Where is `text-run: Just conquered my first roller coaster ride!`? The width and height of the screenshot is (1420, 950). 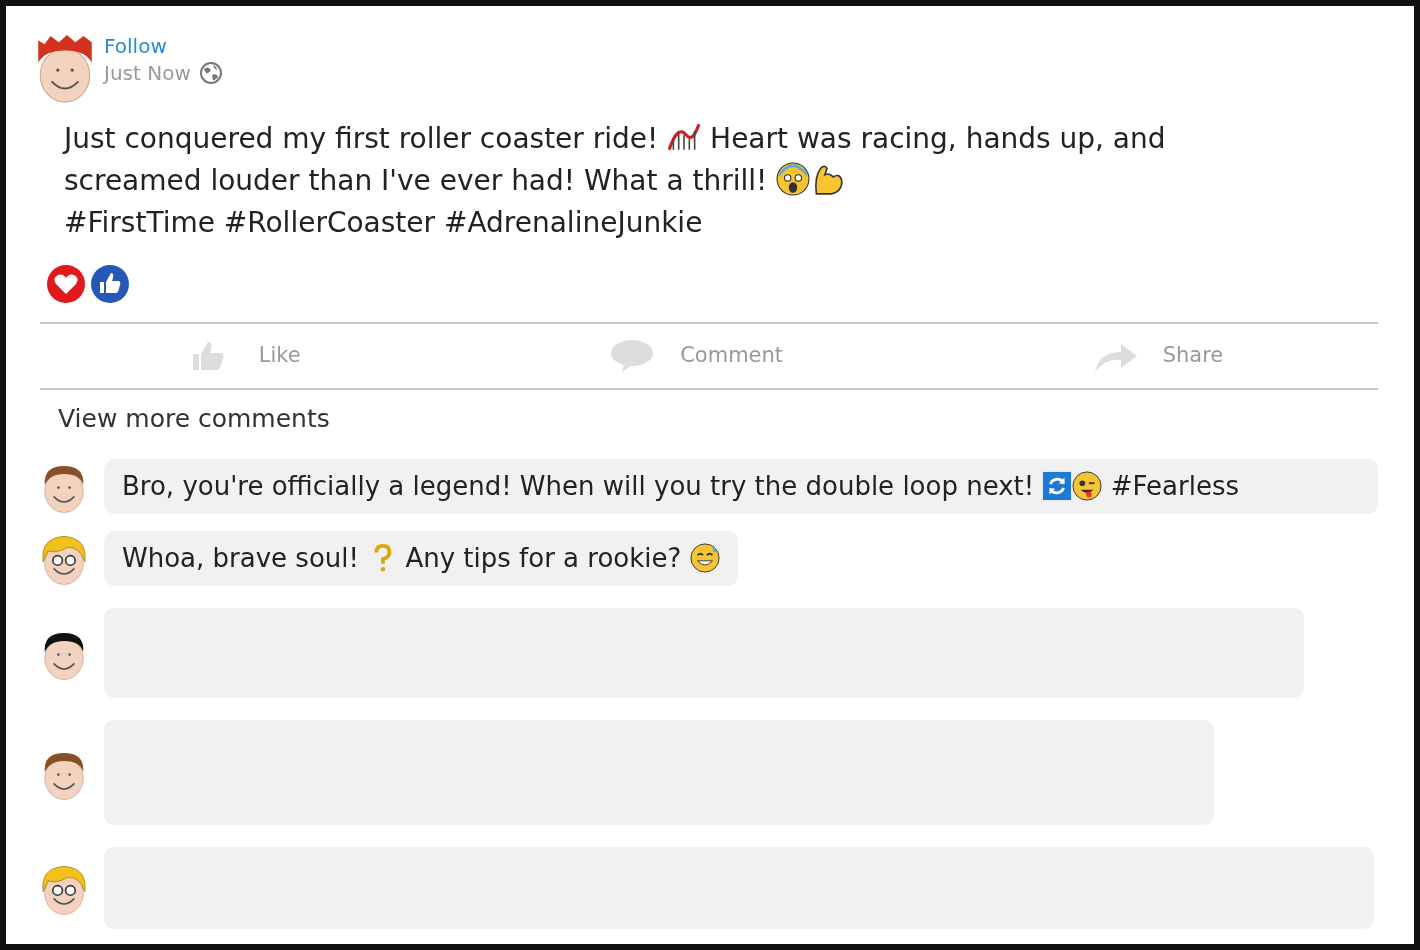
text-run: Just conquered my first roller coaster ride! is located at coordinates (362, 138).